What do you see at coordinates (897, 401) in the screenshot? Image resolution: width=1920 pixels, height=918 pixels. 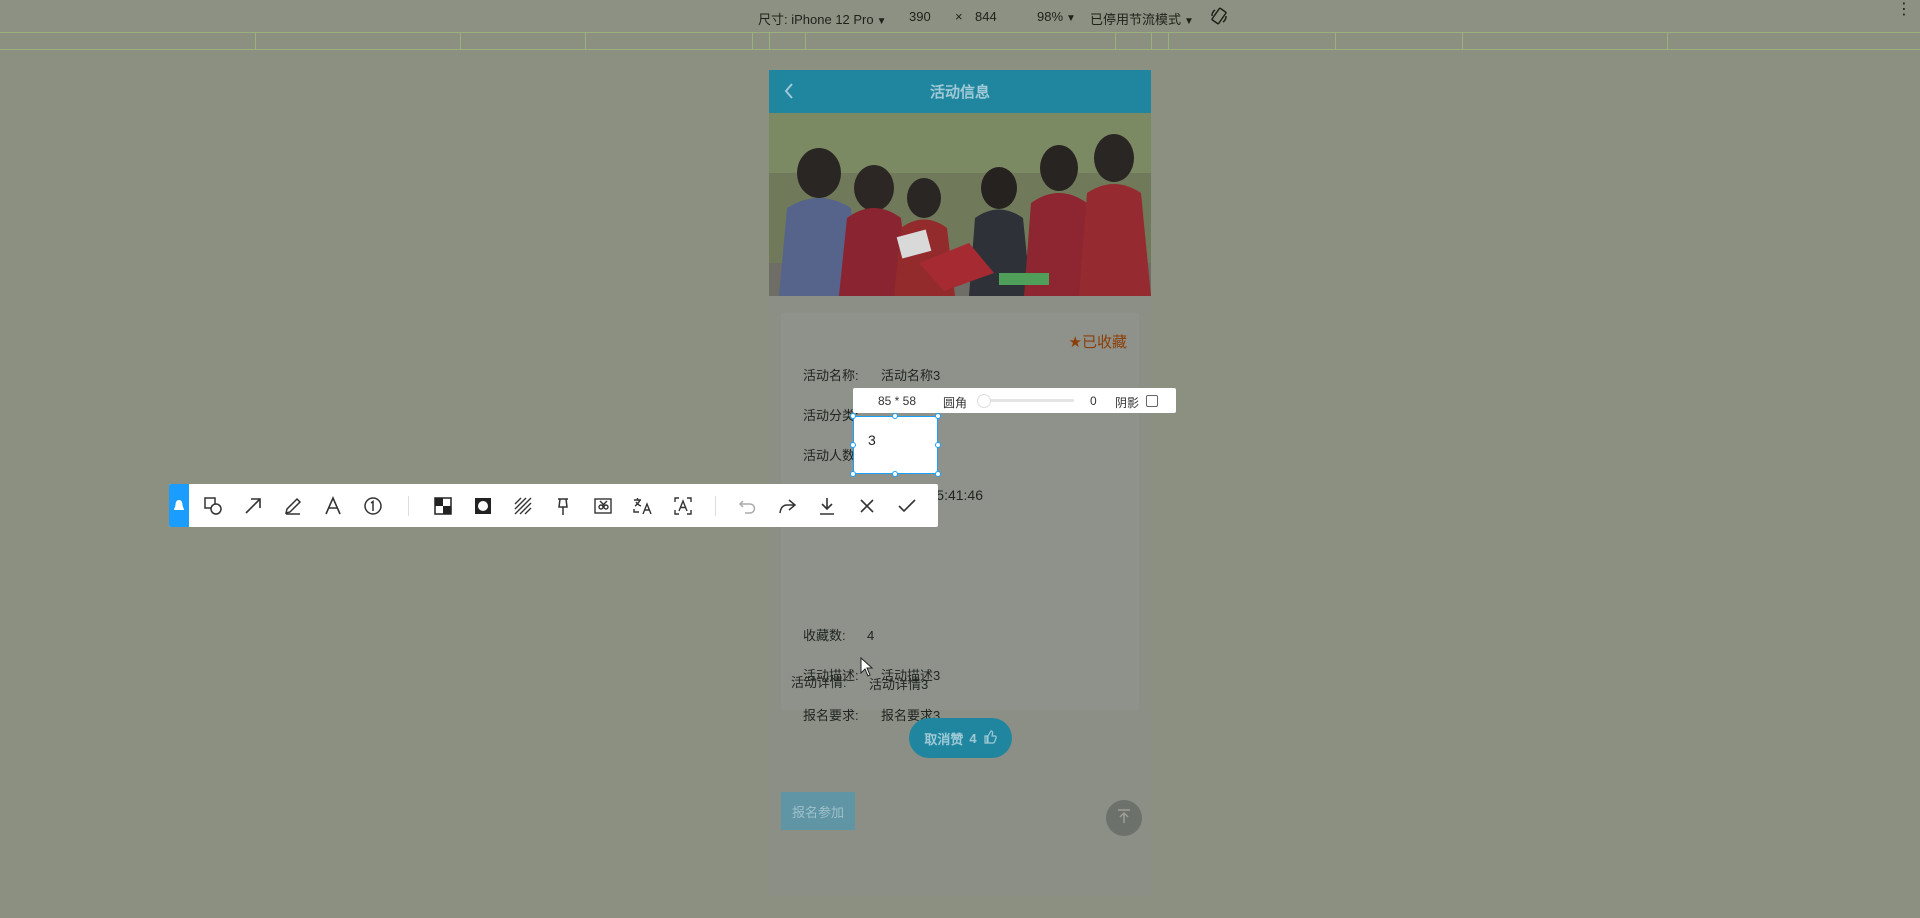 I see `selection-size: 85 * 58` at bounding box center [897, 401].